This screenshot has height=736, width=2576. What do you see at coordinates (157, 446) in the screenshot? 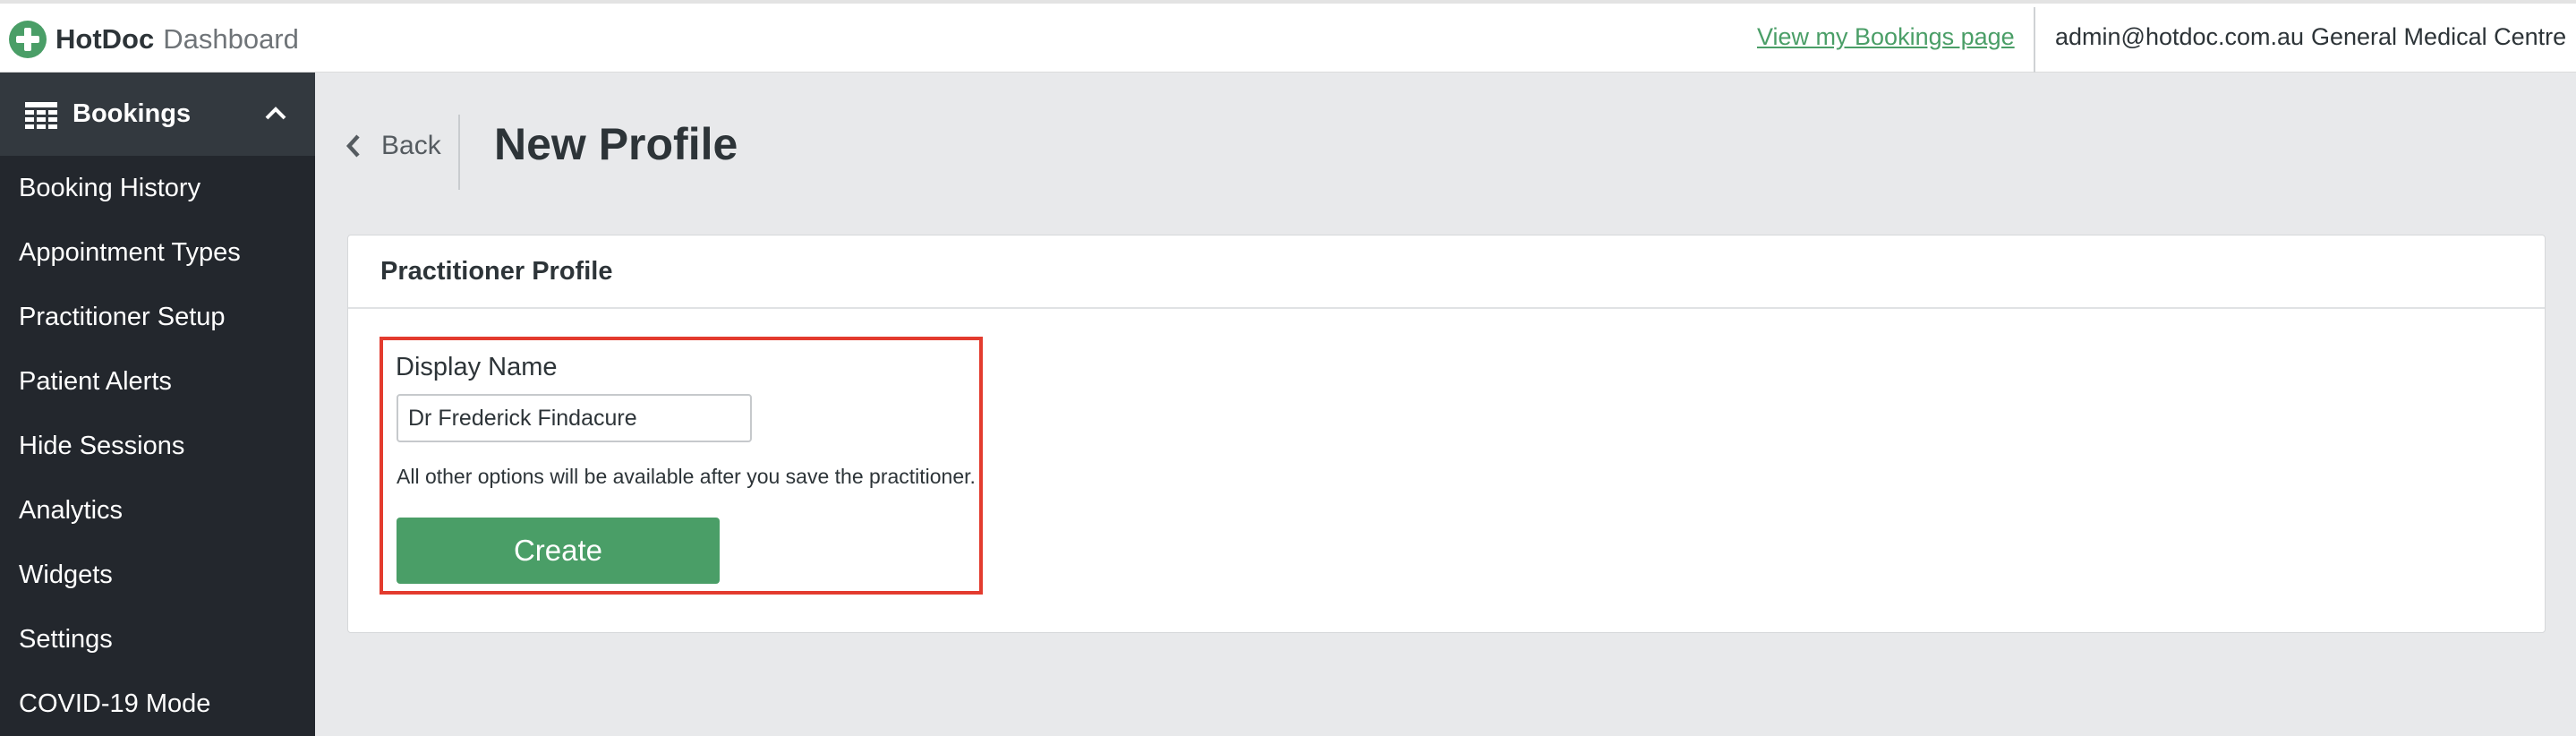
I see `sidebar-item-hide-sessions: Hide Sessions` at bounding box center [157, 446].